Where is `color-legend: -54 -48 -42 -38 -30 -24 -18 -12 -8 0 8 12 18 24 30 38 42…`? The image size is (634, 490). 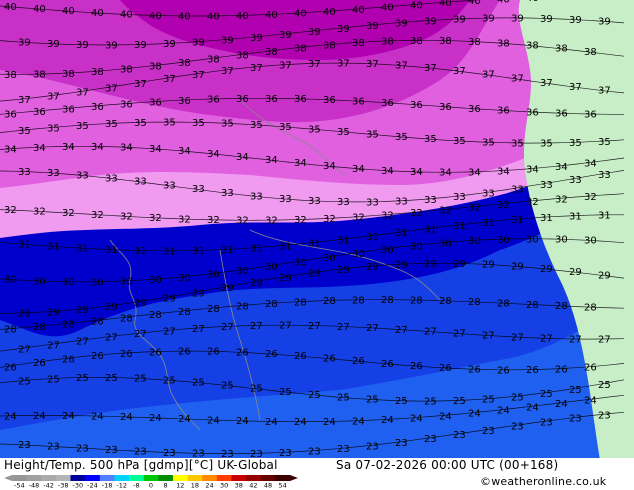 color-legend: -54 -48 -42 -38 -30 -24 -18 -12 -8 0 8 12 18 24 30 38 42… is located at coordinates (151, 481).